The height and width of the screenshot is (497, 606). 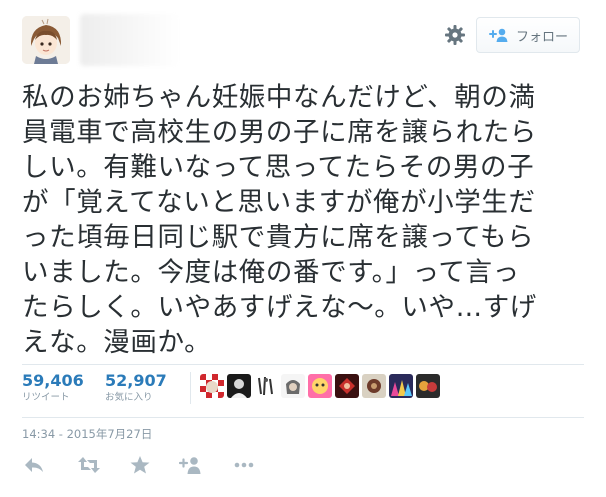 I want to click on tweet-line: が「覚えてないと思いますが俺が小学生だ, so click(x=279, y=202).